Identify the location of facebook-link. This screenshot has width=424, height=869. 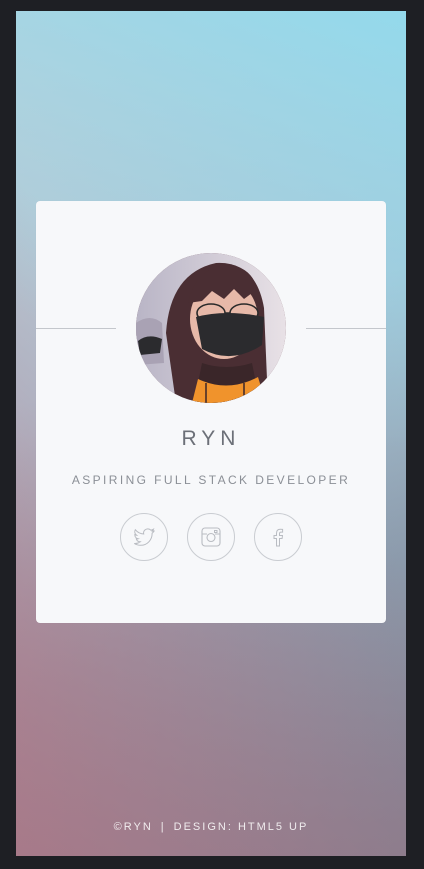
(278, 537).